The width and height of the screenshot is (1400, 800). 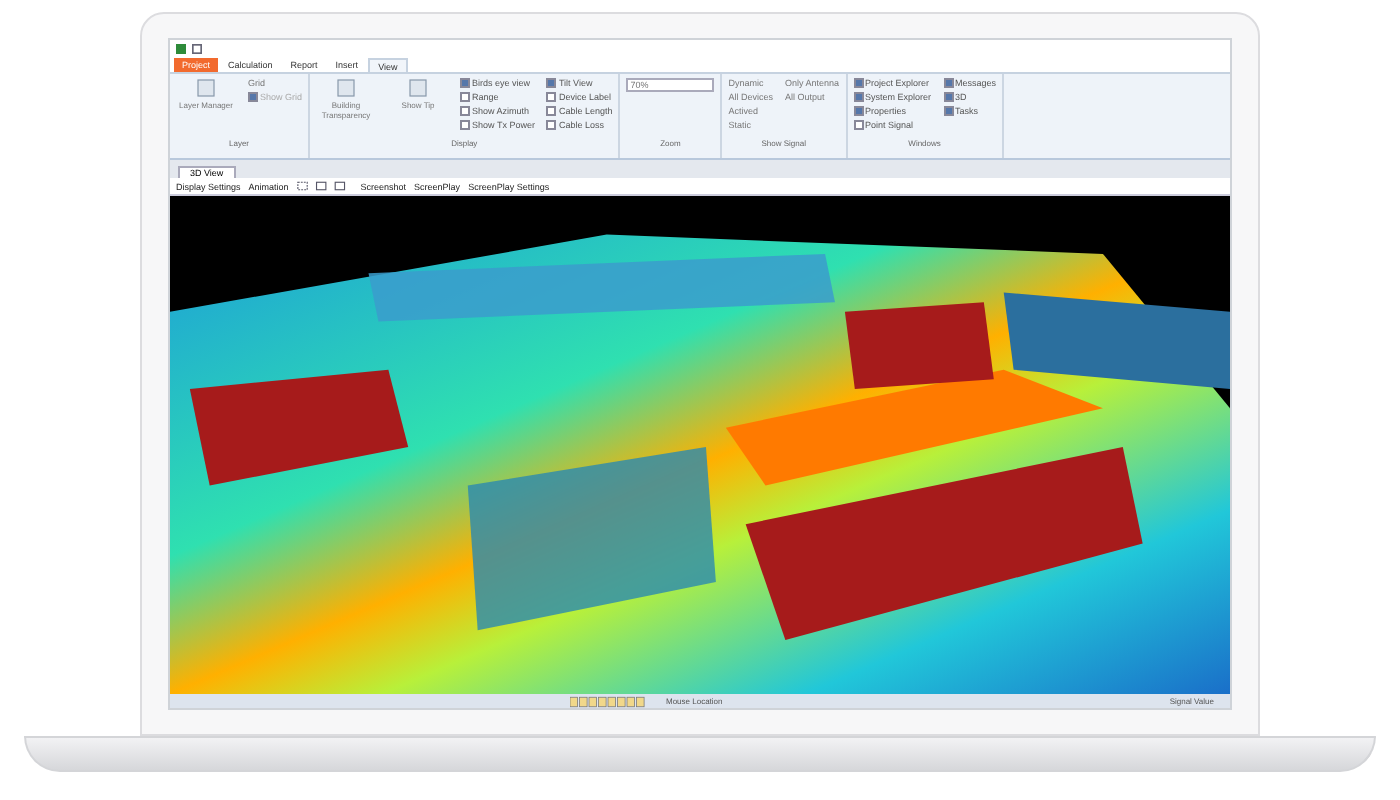 What do you see at coordinates (608, 701) in the screenshot?
I see `status-tools-icon` at bounding box center [608, 701].